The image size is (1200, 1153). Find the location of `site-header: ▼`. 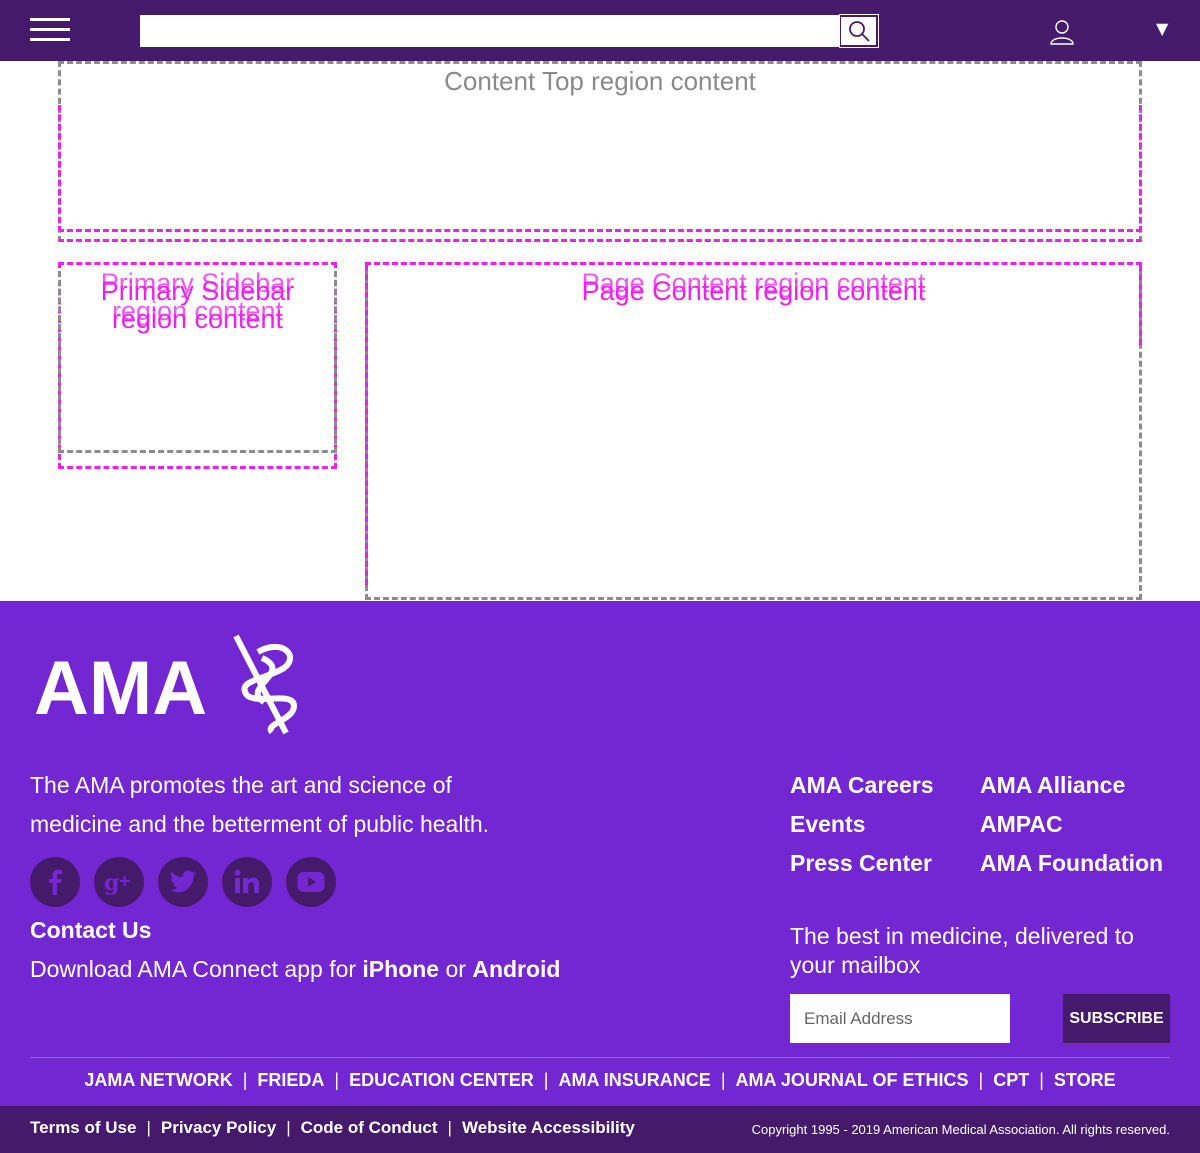

site-header: ▼ is located at coordinates (600, 30).